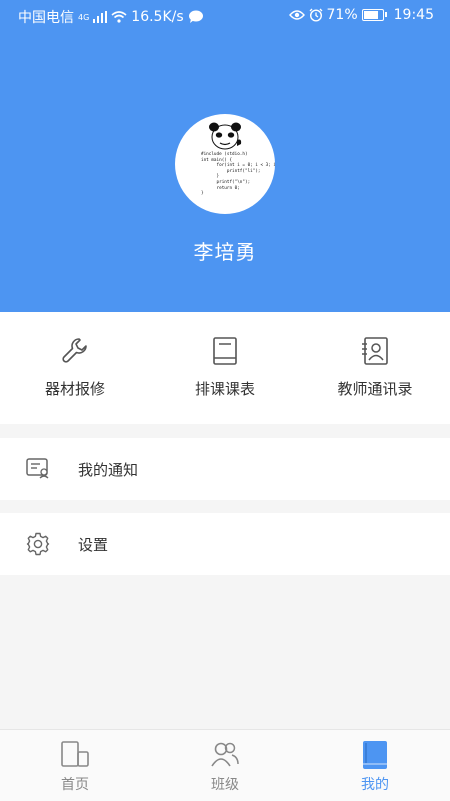  I want to click on class-icon, so click(225, 754).